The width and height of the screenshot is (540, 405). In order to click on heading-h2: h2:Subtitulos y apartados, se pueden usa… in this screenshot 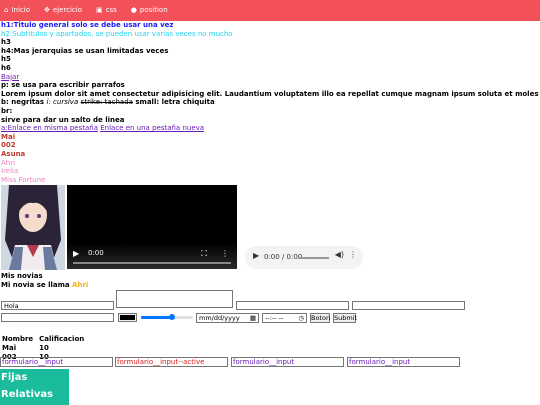, I will do `click(117, 33)`.